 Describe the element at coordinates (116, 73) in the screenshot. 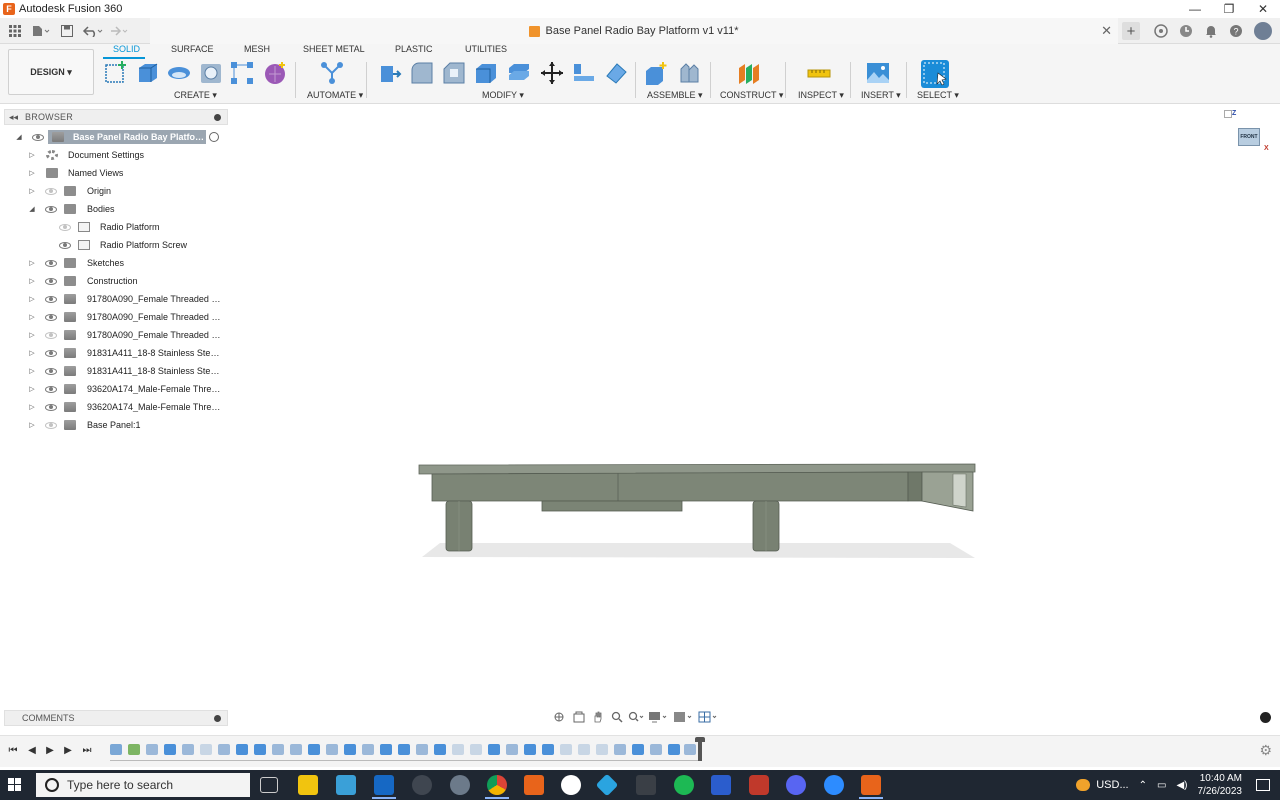

I see `create-sketch-icon` at that location.